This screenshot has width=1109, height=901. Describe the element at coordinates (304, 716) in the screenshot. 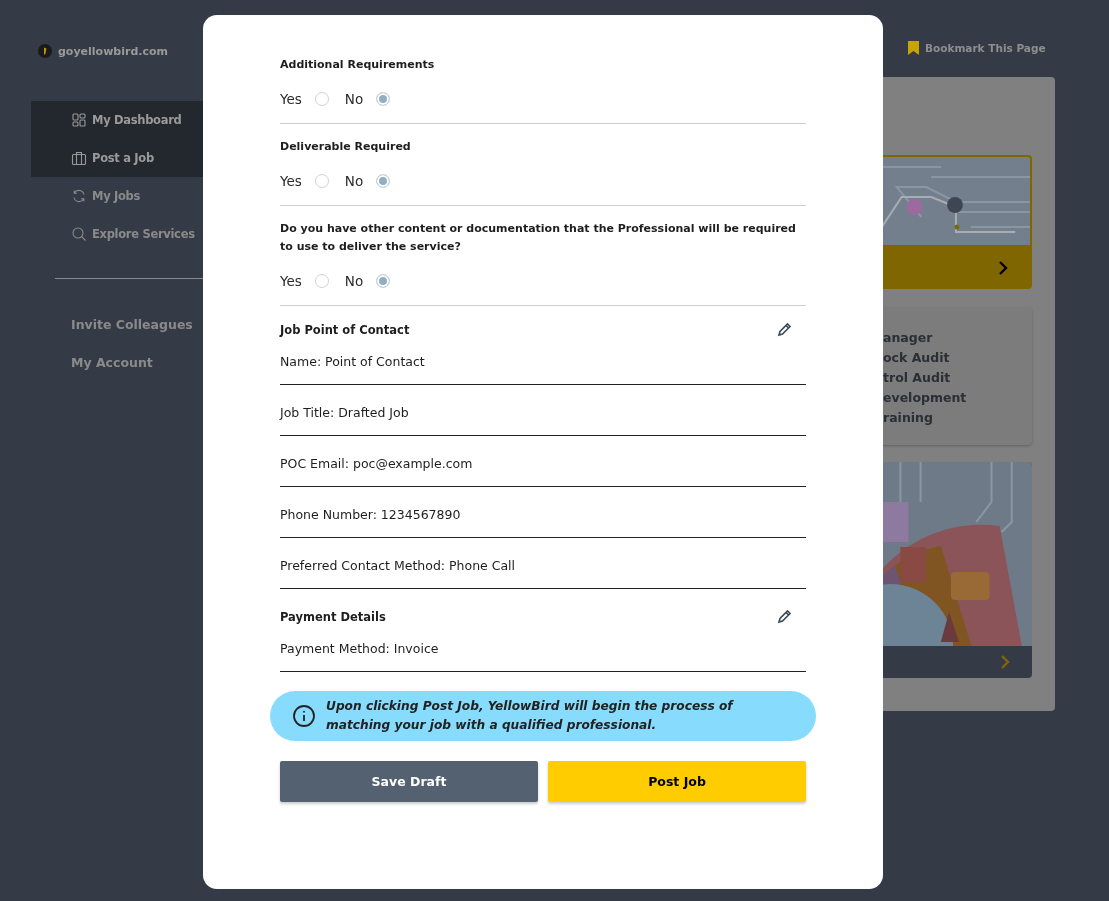

I see `info-icon` at that location.